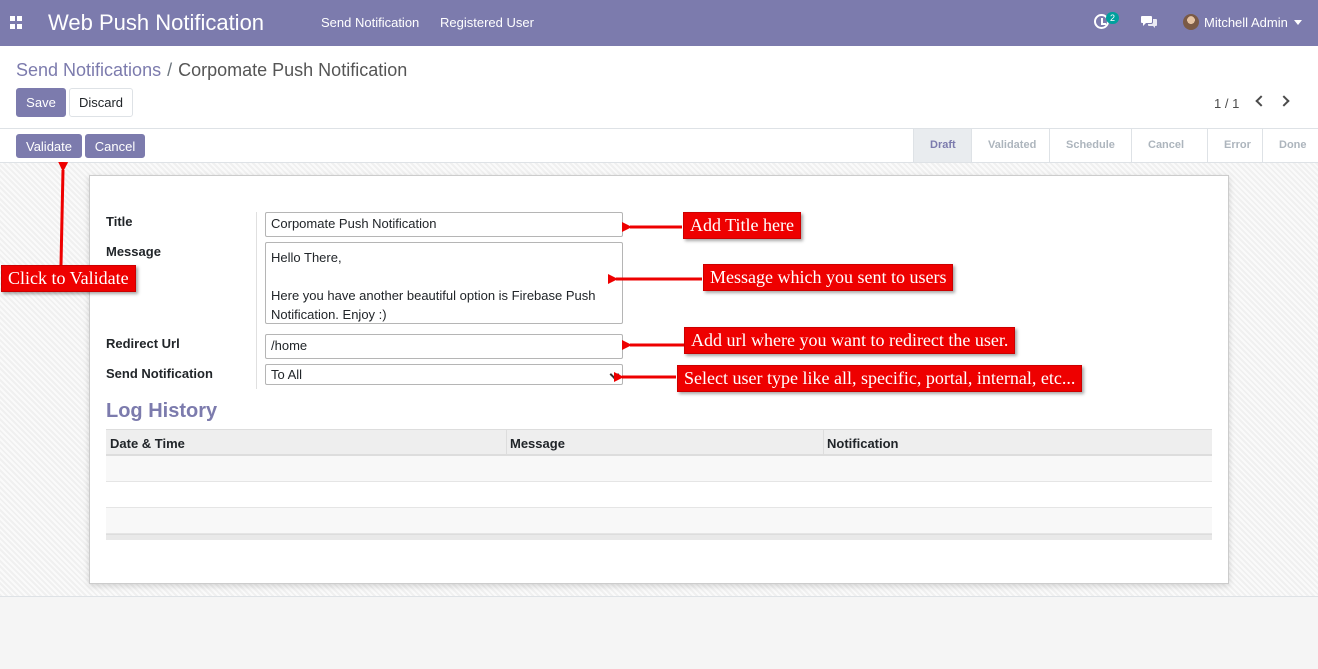 This screenshot has height=669, width=1318. Describe the element at coordinates (370, 22) in the screenshot. I see `menu-send-notification: Send Notification` at that location.